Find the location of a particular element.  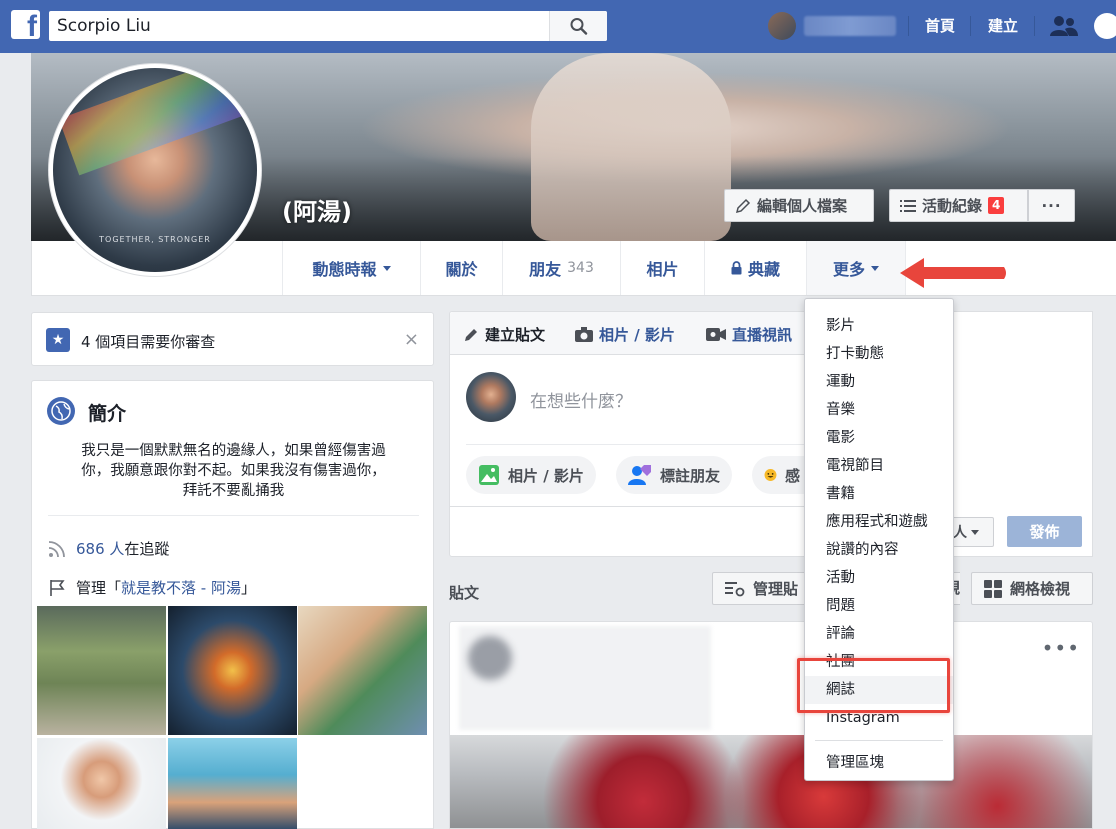

messenger-icon is located at coordinates (1105, 26).